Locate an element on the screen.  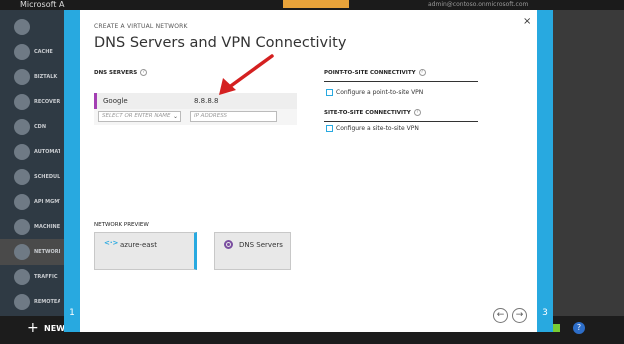
s2s-checkbox is located at coordinates (329, 128).